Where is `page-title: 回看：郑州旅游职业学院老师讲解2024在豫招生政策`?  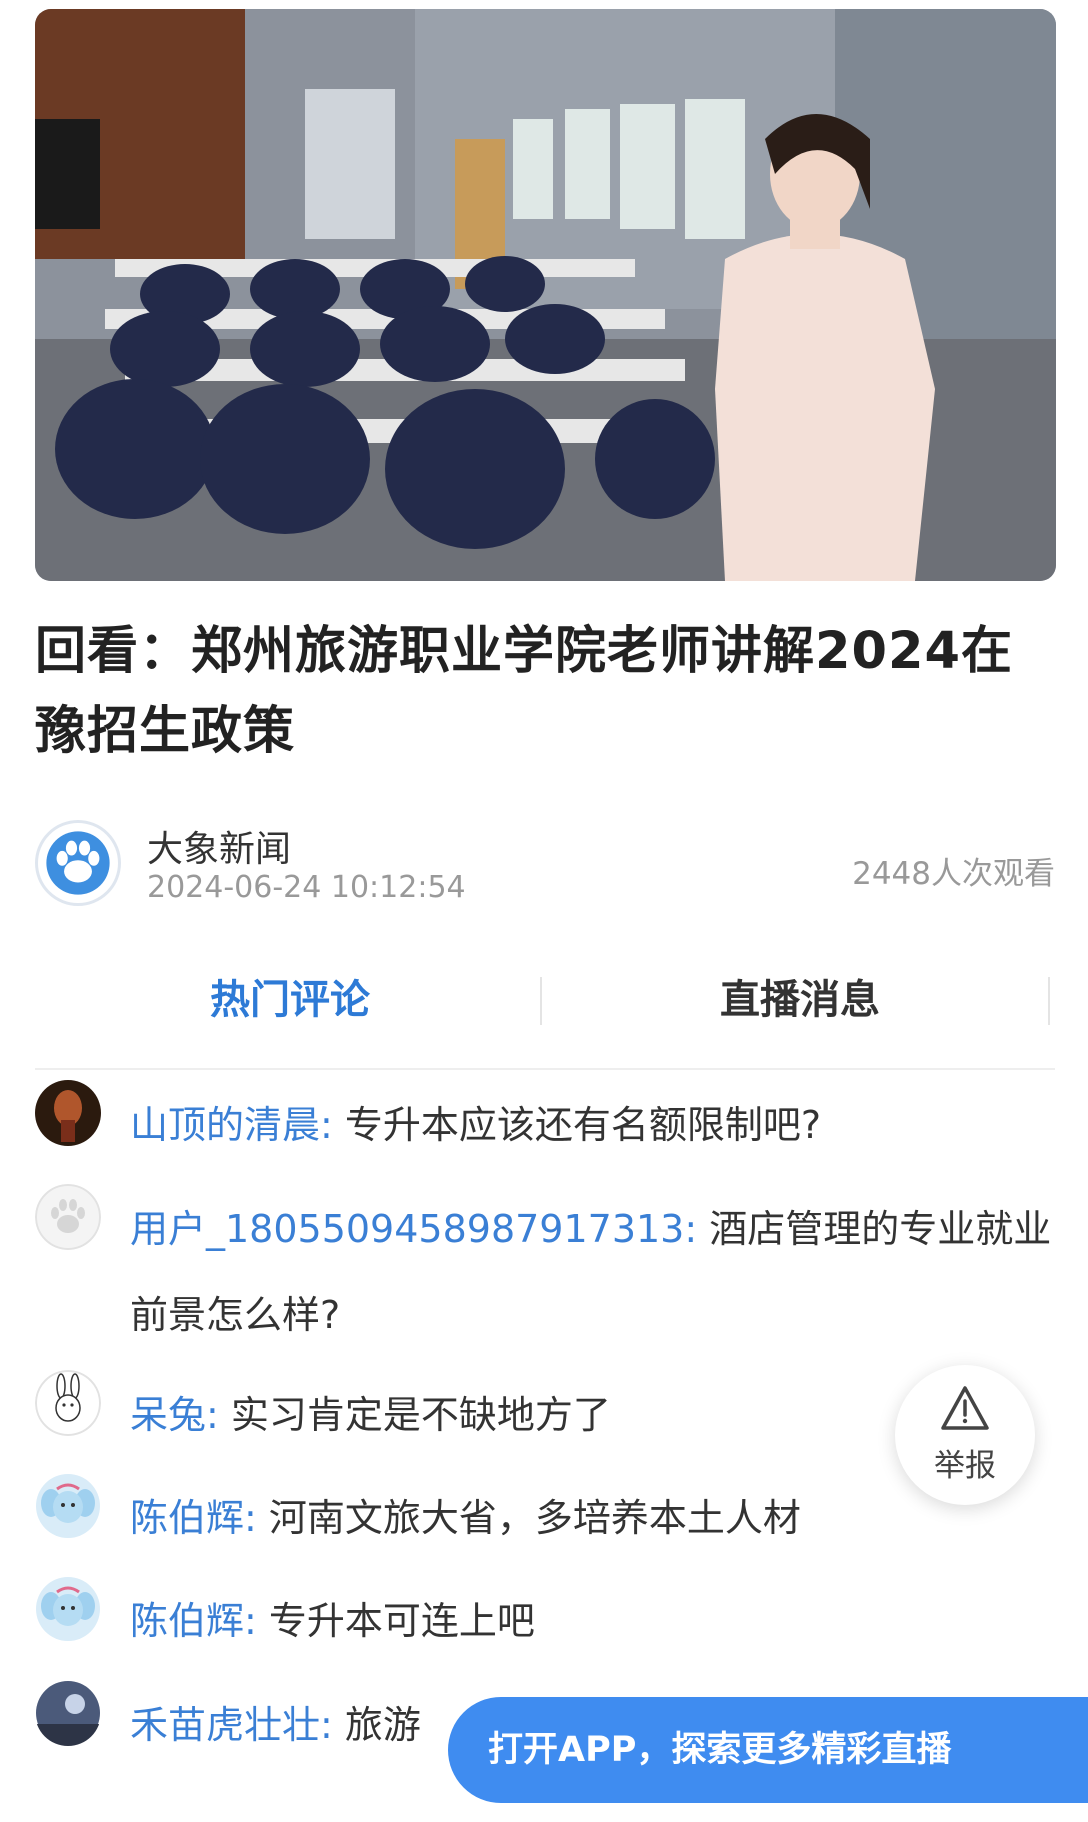
page-title: 回看：郑州旅游职业学院老师讲解2024在豫招生政策 is located at coordinates (524, 691).